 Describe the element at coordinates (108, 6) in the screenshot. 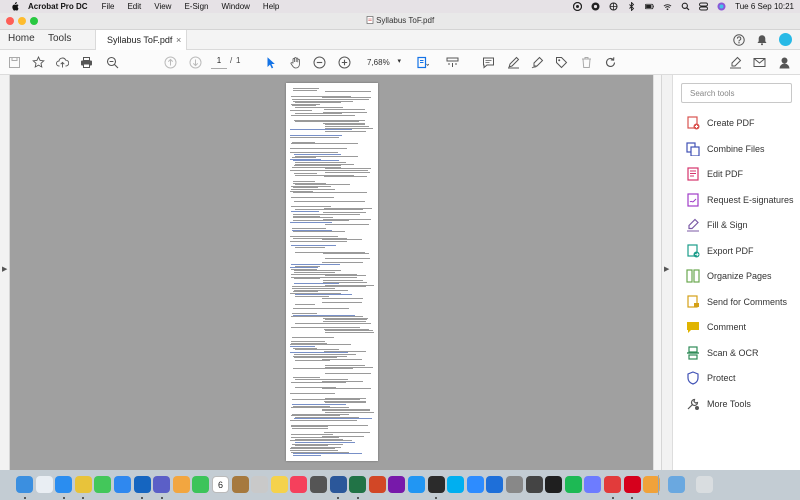

I see `menu-file: File` at that location.